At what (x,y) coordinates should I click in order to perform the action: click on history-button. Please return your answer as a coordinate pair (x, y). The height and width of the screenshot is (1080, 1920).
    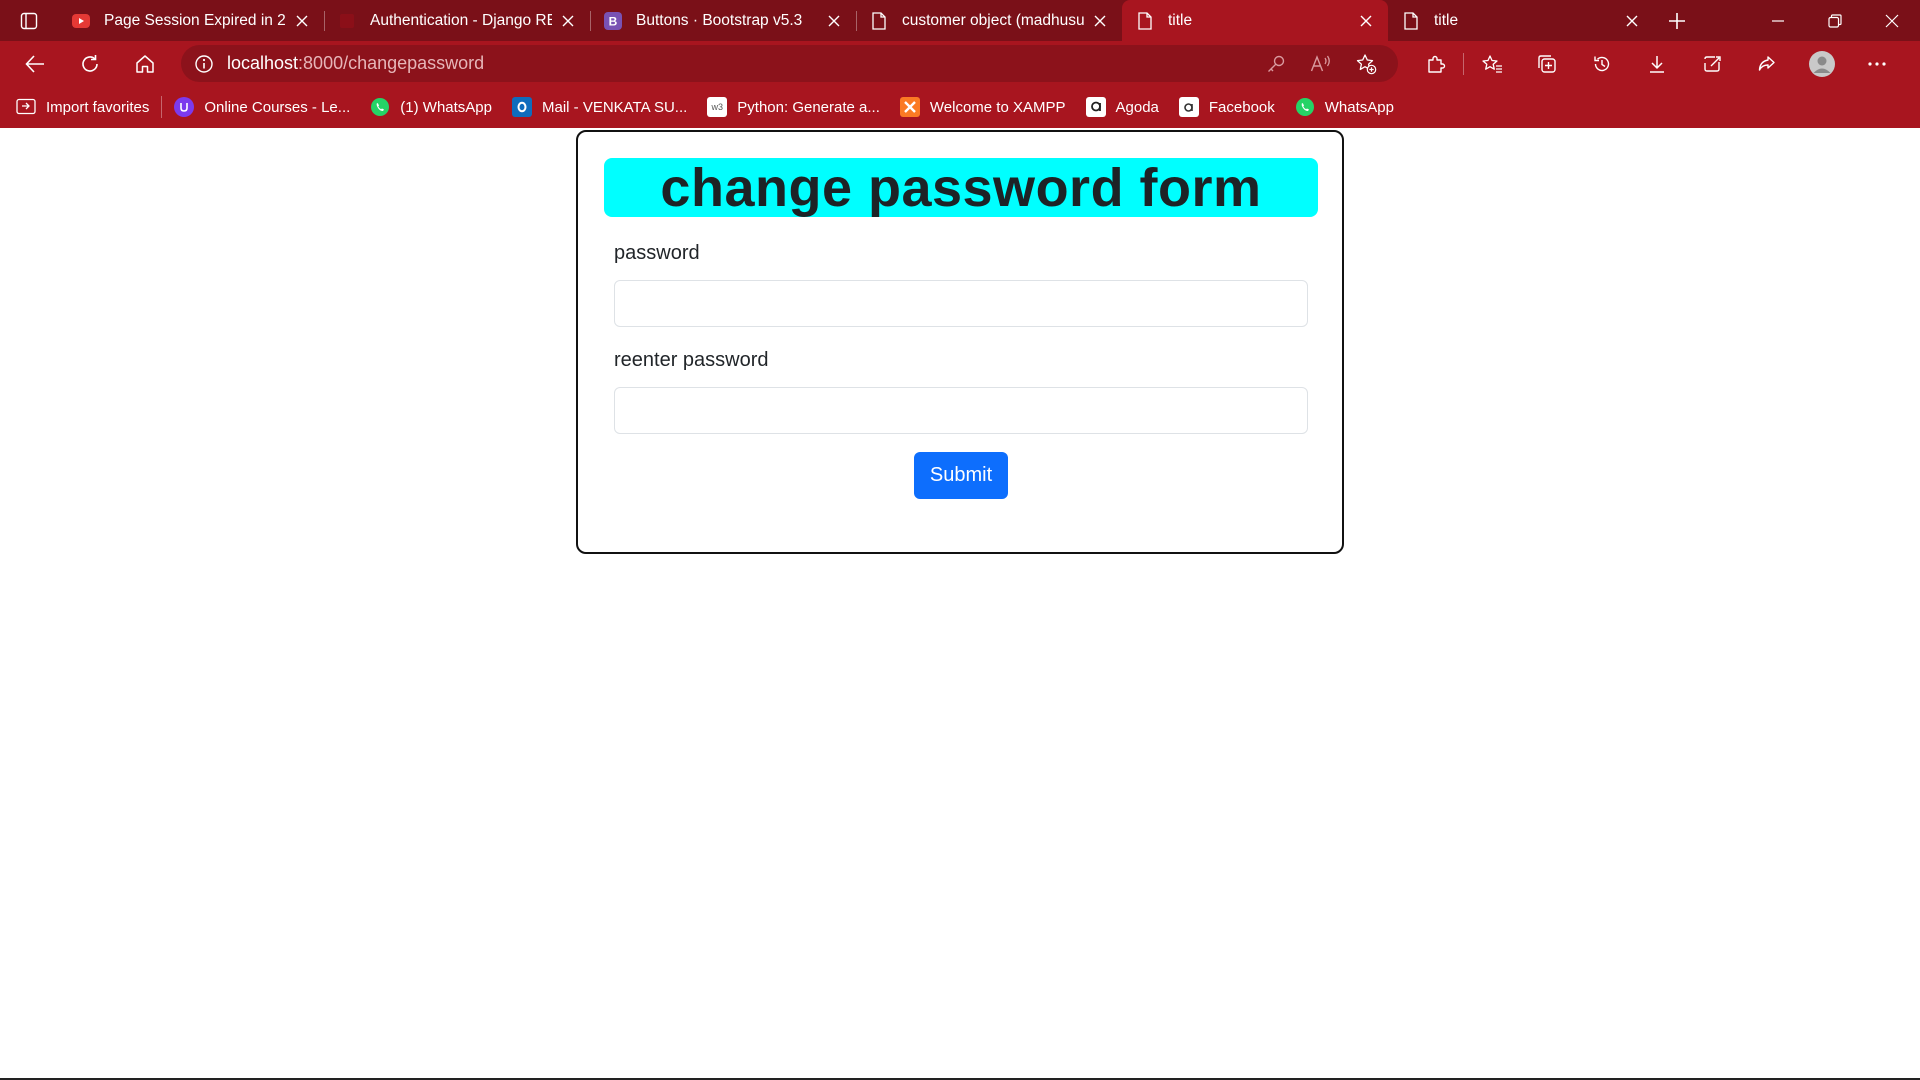
    Looking at the image, I should click on (1601, 63).